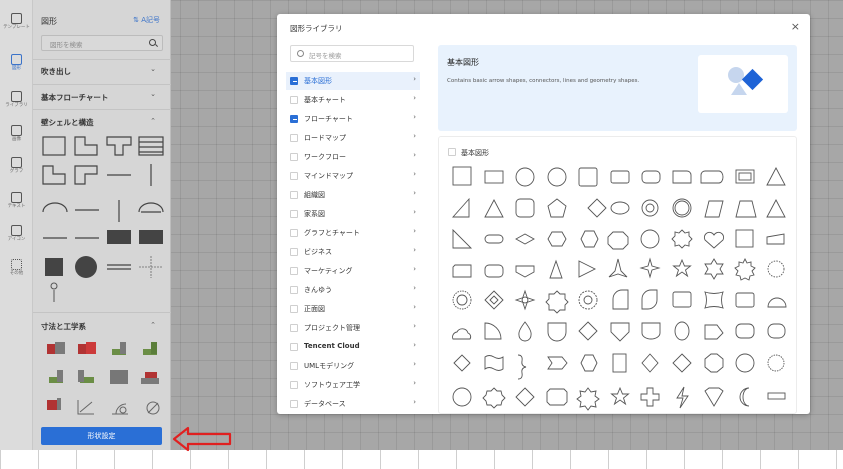 The width and height of the screenshot is (843, 469). Describe the element at coordinates (745, 176) in the screenshot. I see `shape-frame-inner` at that location.